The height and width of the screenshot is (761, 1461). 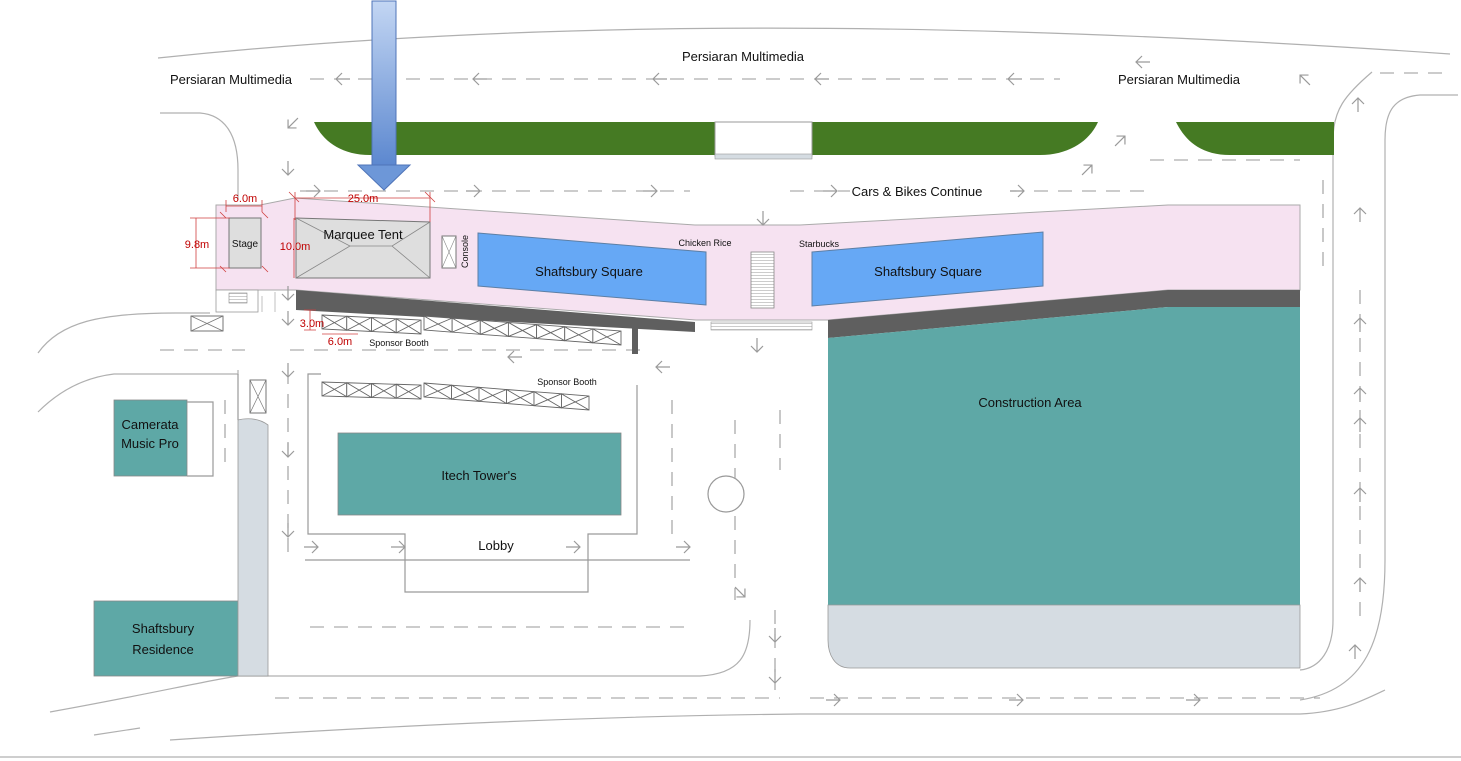 What do you see at coordinates (743, 56) in the screenshot?
I see `road-label-top: Persiaran Multimedia` at bounding box center [743, 56].